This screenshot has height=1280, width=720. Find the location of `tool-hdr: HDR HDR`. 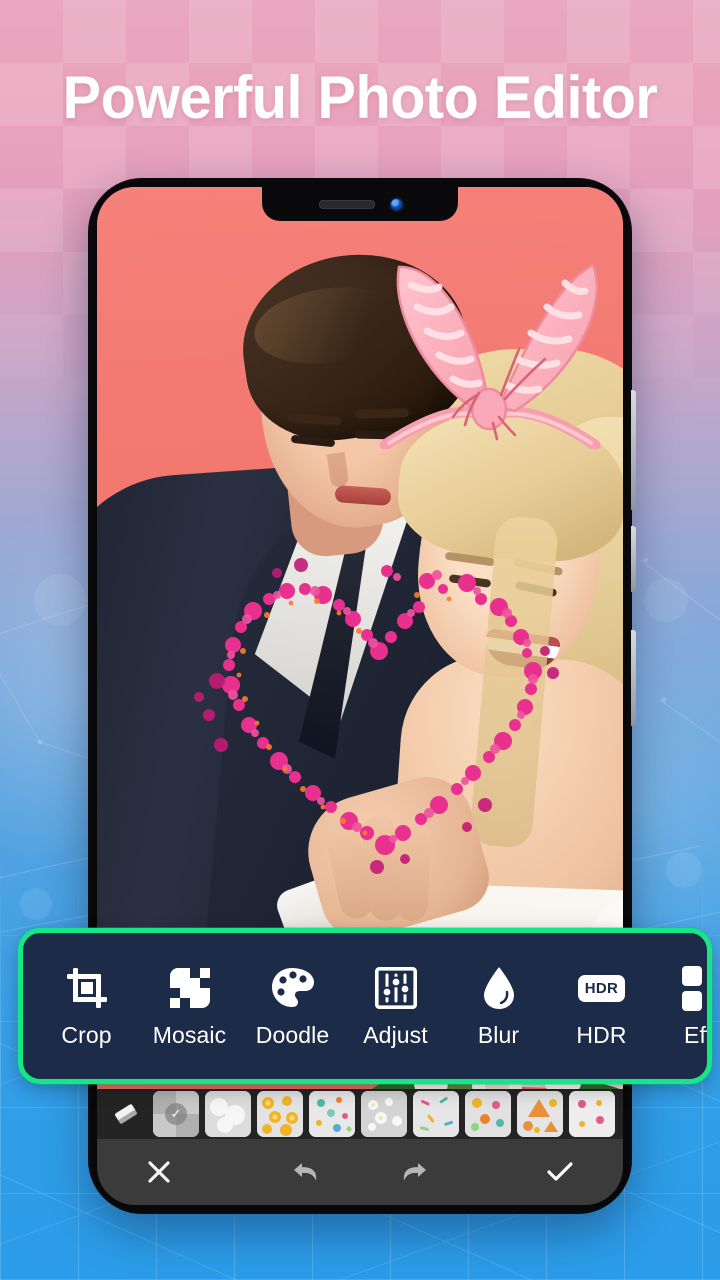

tool-hdr: HDR HDR is located at coordinates (601, 1006).